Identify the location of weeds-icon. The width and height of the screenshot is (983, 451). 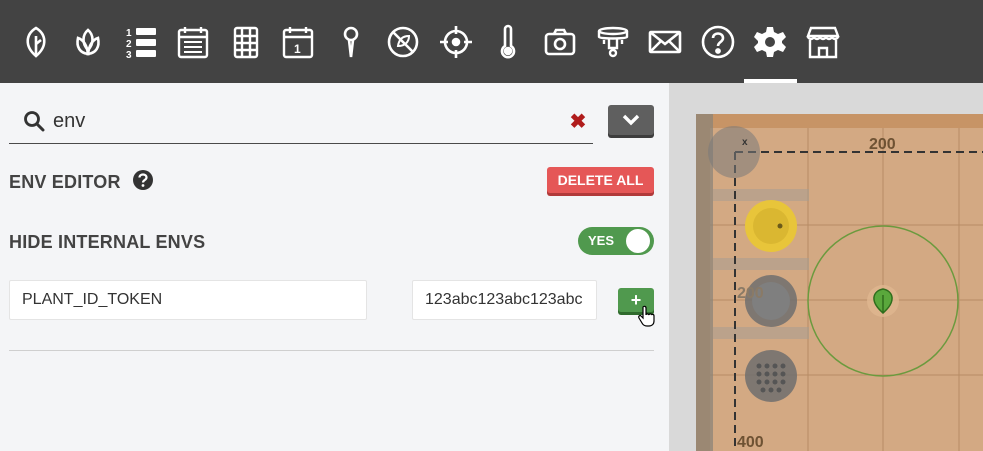
(403, 42).